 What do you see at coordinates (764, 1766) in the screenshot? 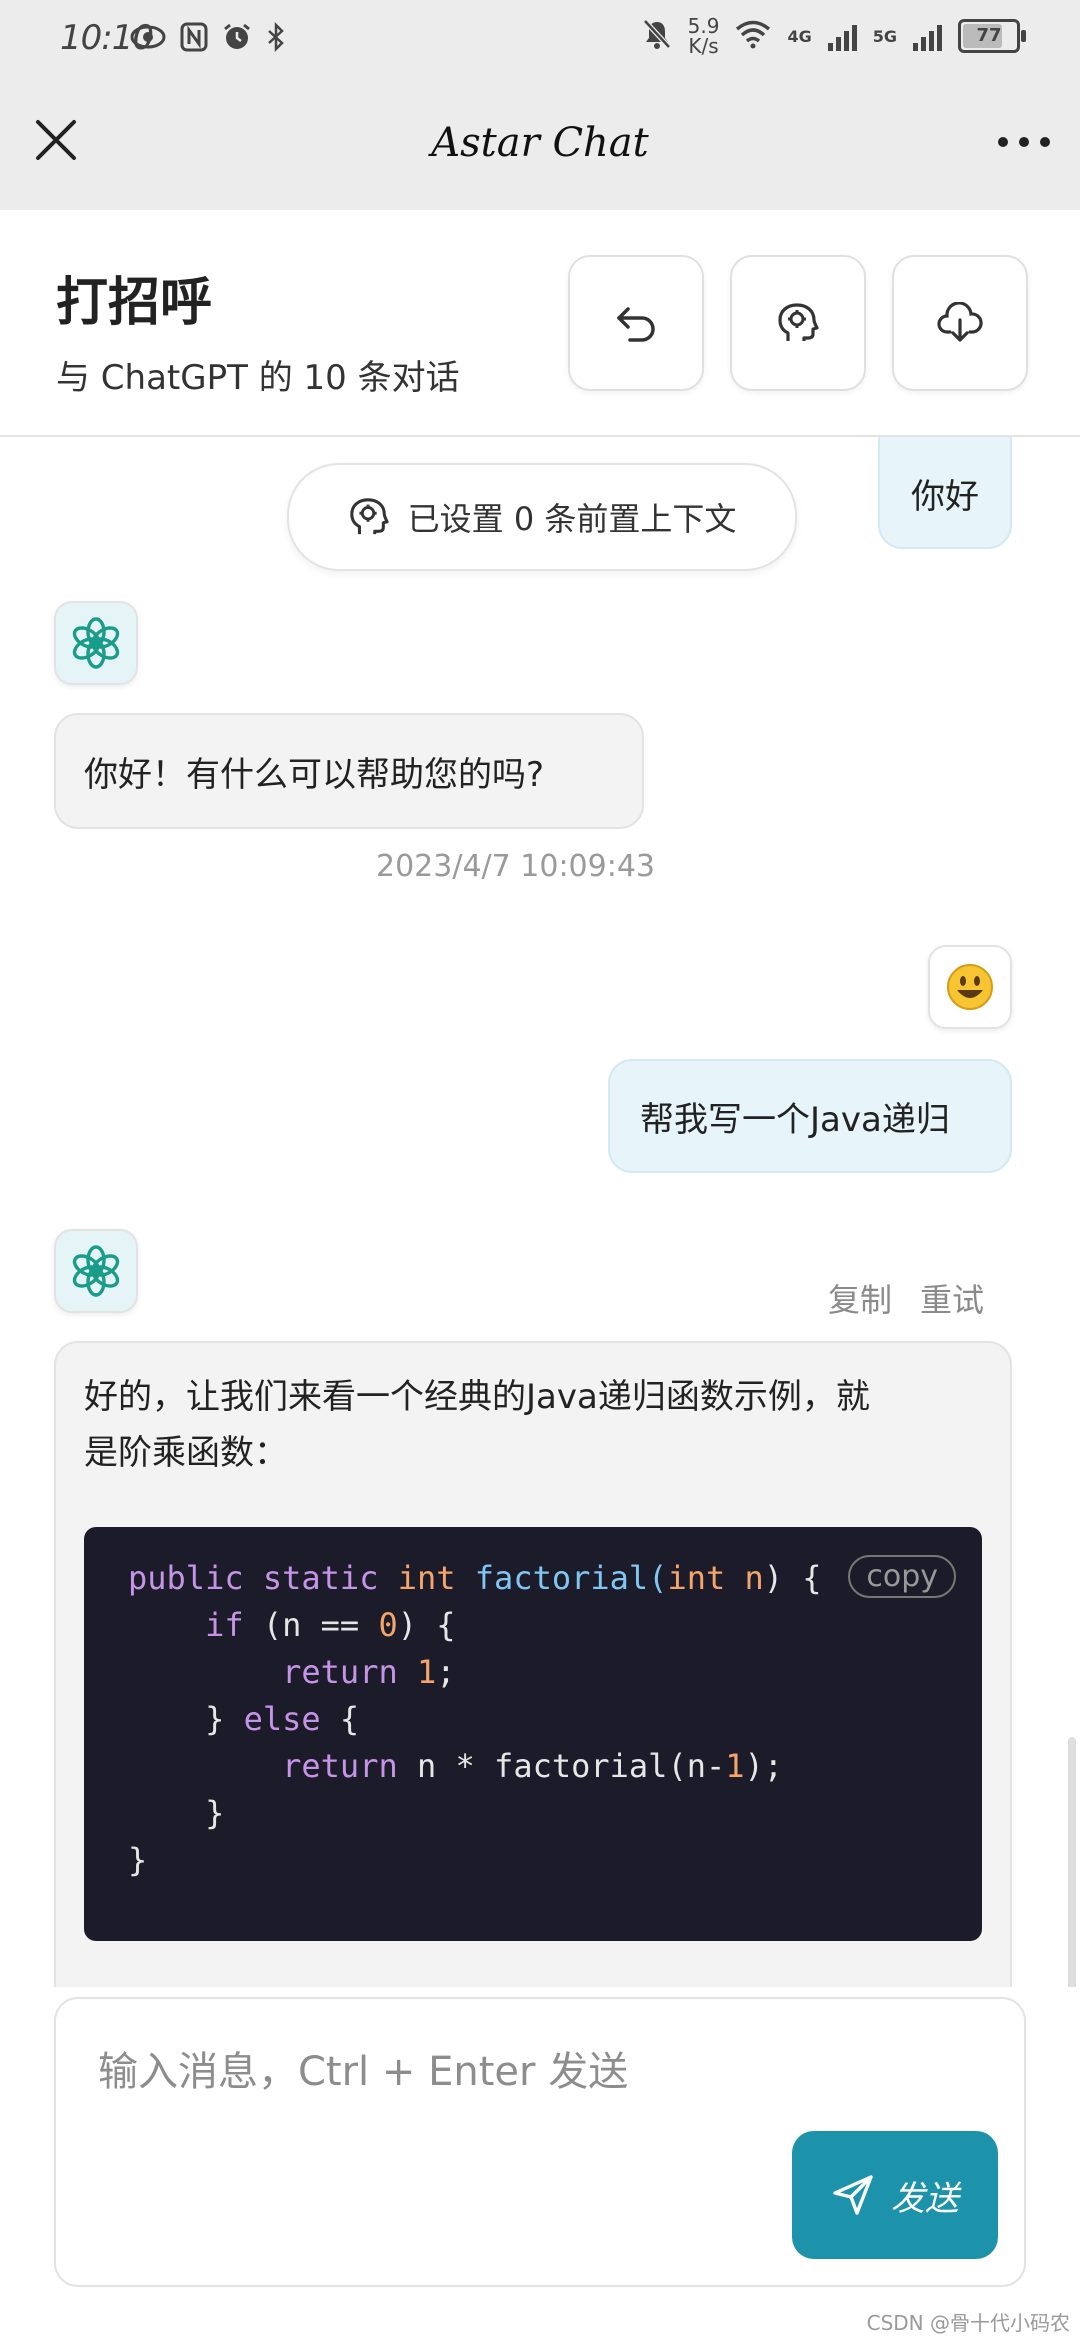
I see `code-token: );` at bounding box center [764, 1766].